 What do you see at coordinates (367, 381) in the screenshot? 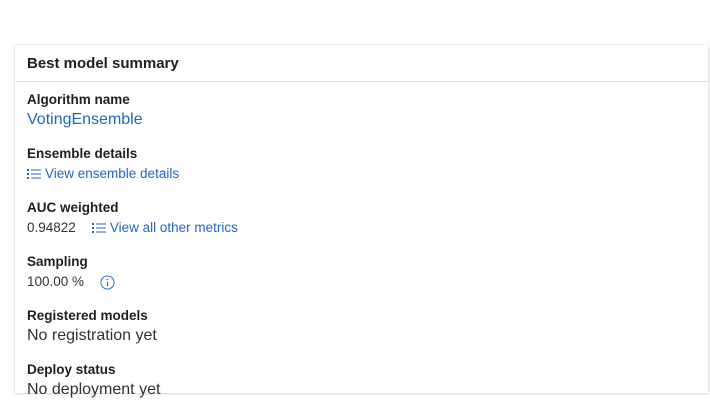
I see `deploy-status-section: Deploy status No deployment yet` at bounding box center [367, 381].